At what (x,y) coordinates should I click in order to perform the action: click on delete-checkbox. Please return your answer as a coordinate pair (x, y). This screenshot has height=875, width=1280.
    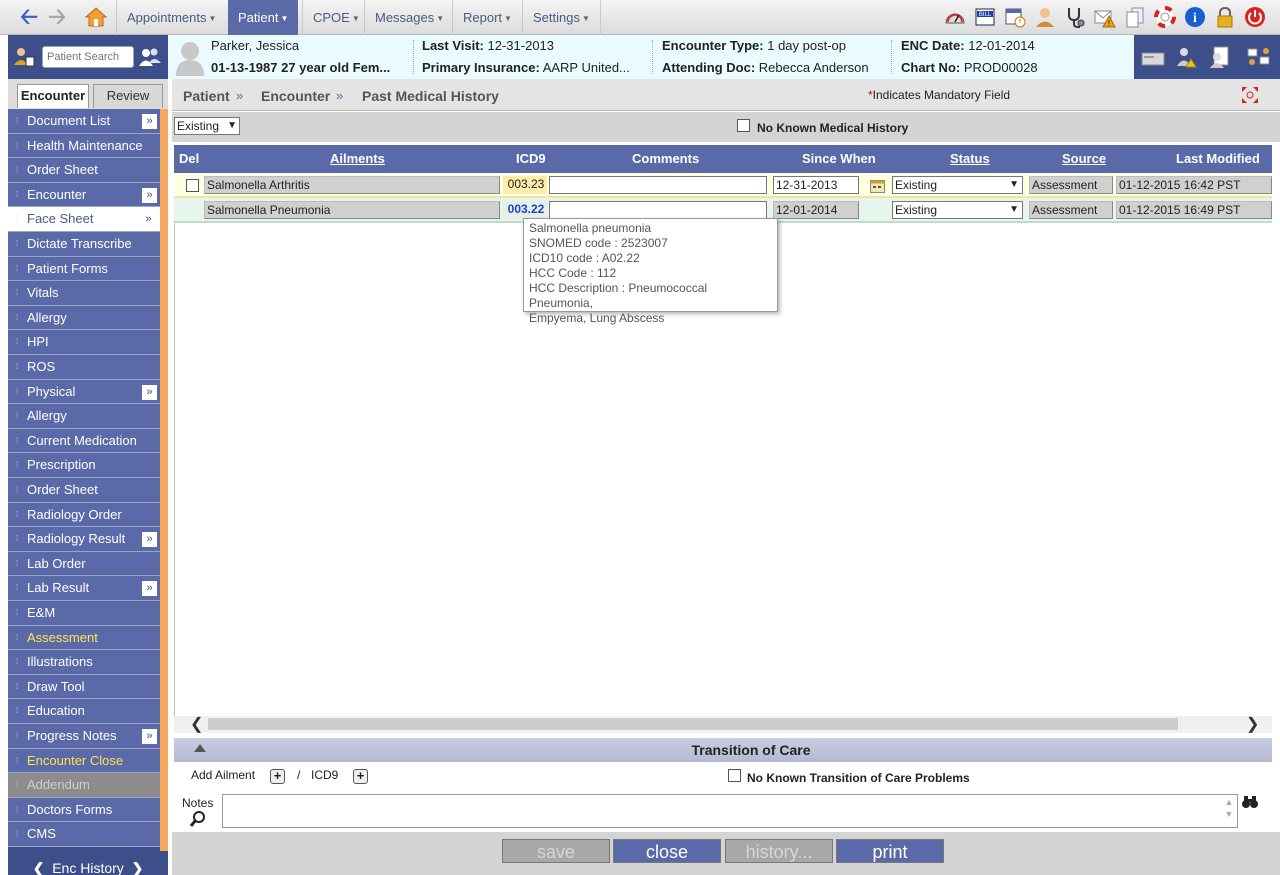
    Looking at the image, I should click on (192, 185).